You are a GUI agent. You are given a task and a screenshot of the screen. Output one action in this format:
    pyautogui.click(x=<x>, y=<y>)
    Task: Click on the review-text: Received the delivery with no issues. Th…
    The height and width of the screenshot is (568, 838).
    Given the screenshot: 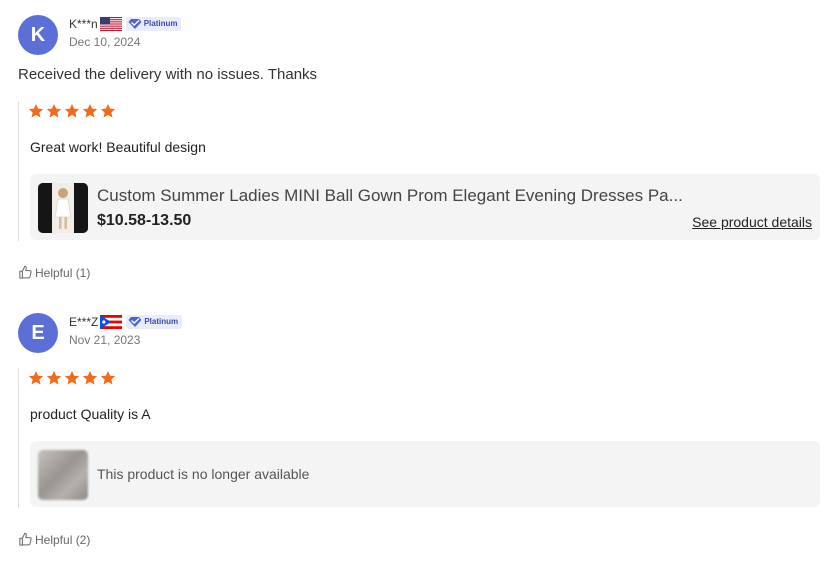 What is the action you would take?
    pyautogui.click(x=168, y=74)
    